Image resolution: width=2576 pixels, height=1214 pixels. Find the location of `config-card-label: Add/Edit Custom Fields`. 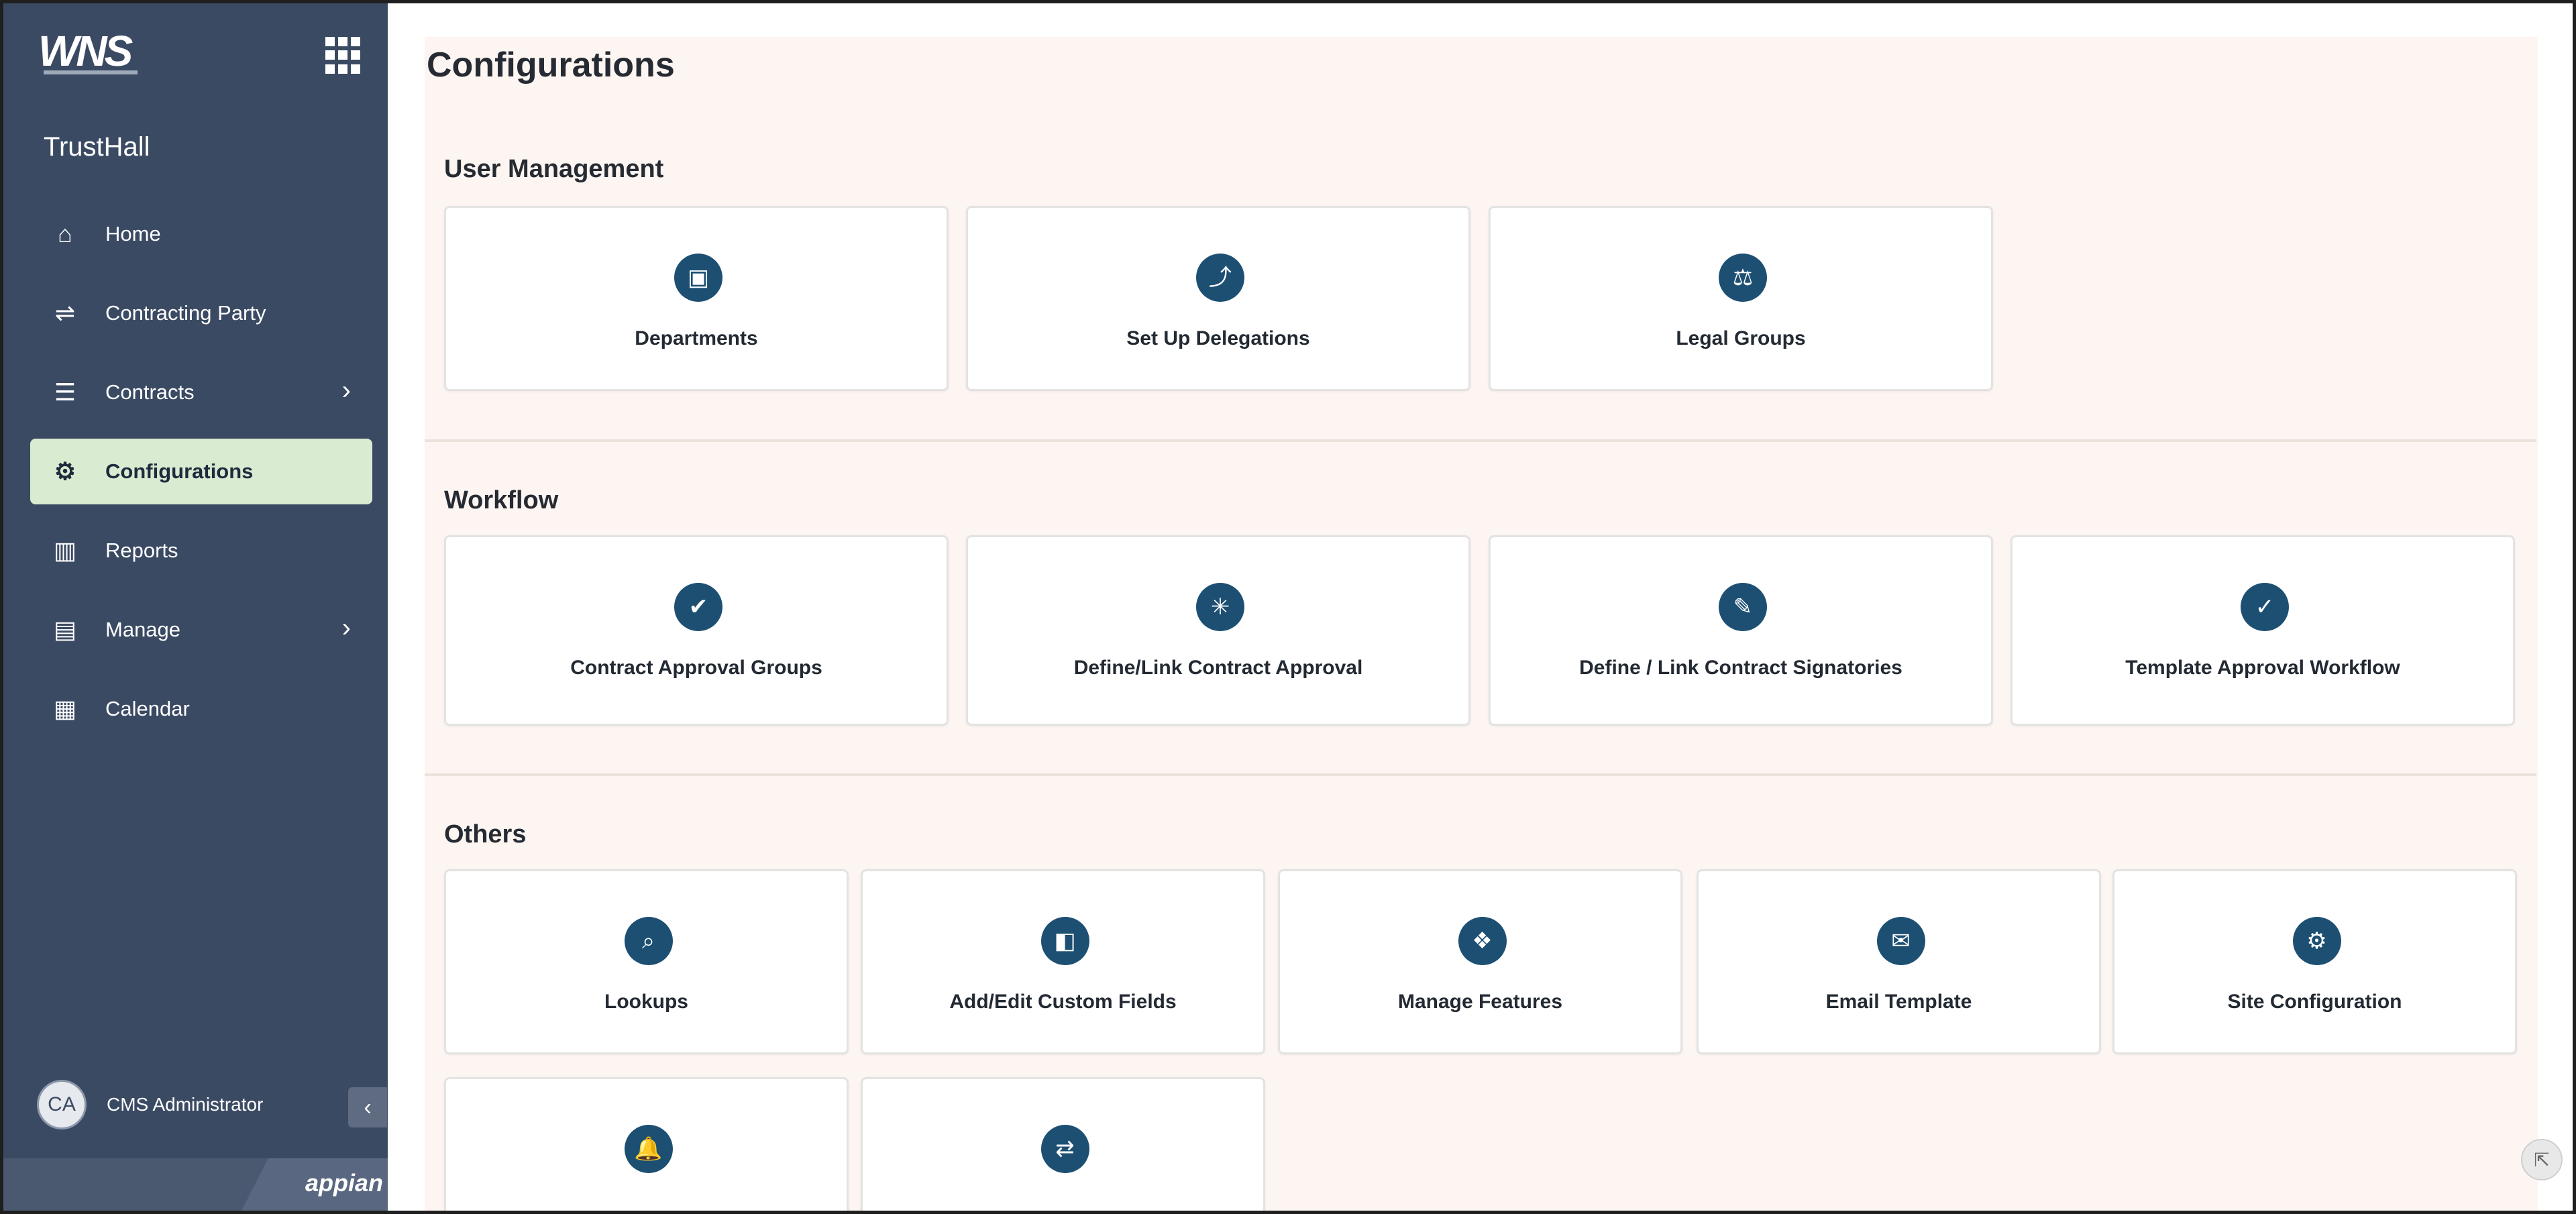

config-card-label: Add/Edit Custom Fields is located at coordinates (1063, 1002).